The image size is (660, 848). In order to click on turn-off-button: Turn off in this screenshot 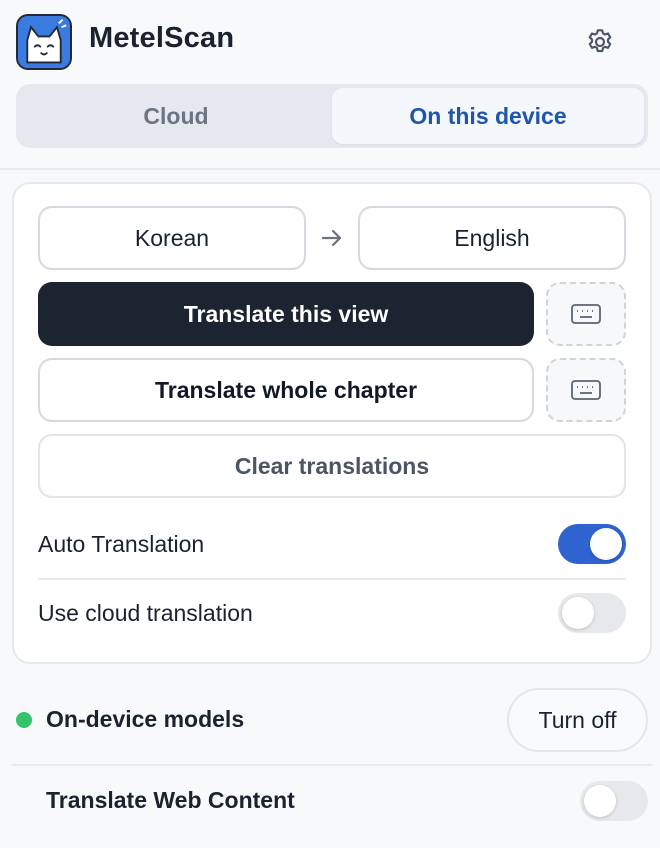, I will do `click(577, 720)`.